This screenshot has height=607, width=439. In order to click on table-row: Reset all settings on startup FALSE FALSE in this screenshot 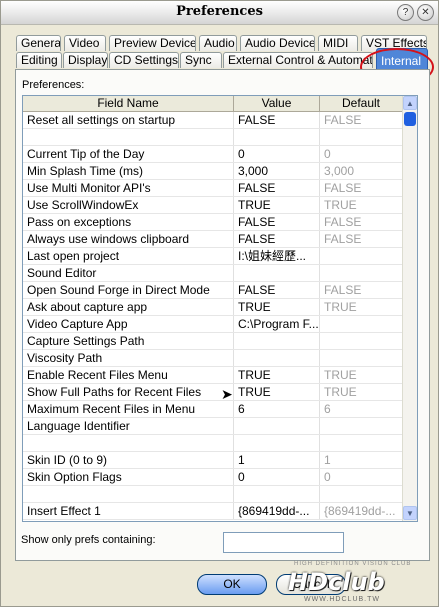, I will do `click(213, 120)`.